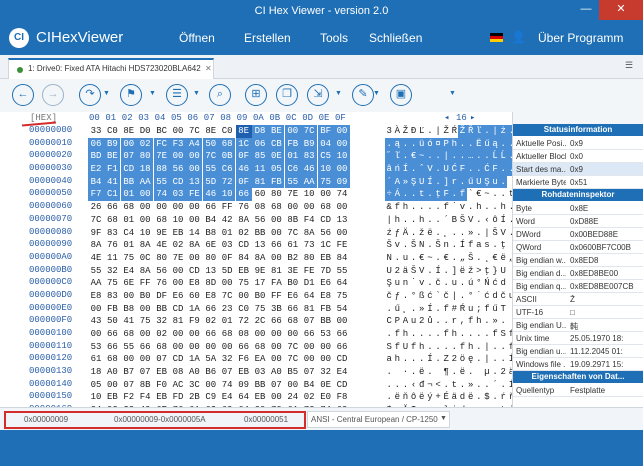  Describe the element at coordinates (470, 131) in the screenshot. I see `ascii-char: Ř` at that location.